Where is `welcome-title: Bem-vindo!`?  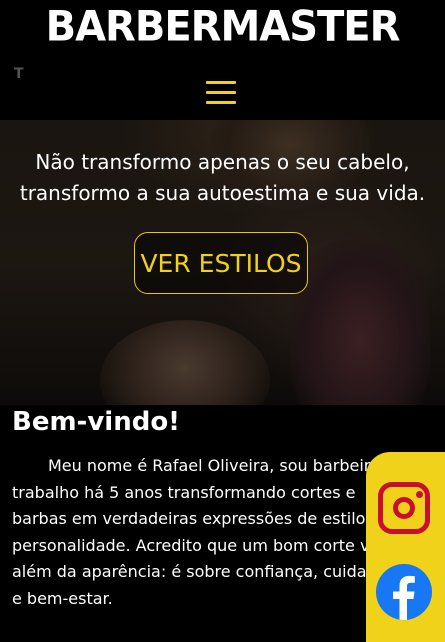
welcome-title: Bem-vindo! is located at coordinates (96, 422).